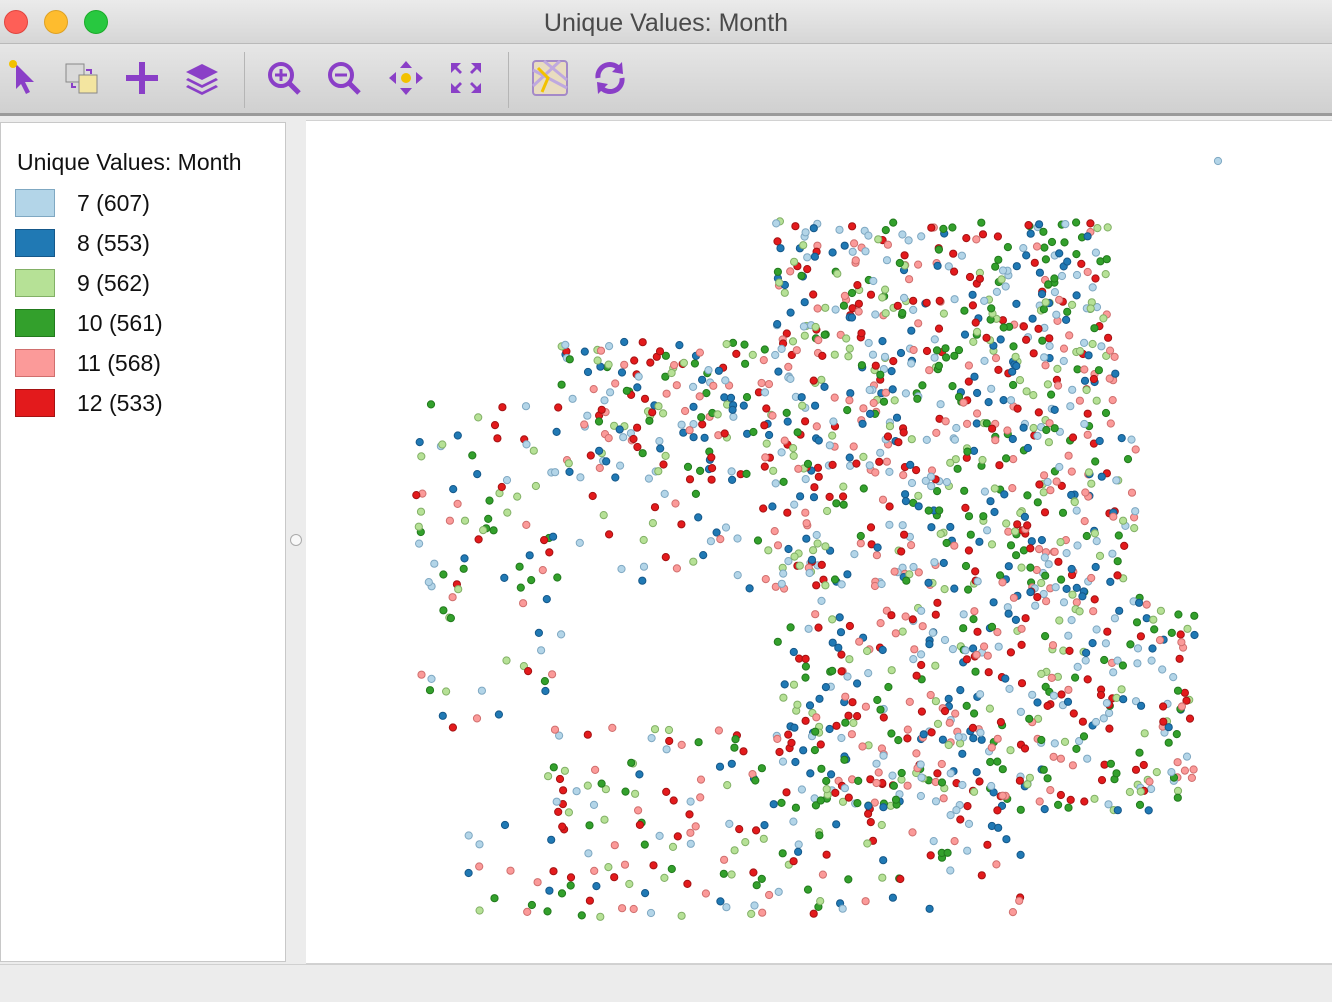  What do you see at coordinates (145, 404) in the screenshot?
I see `legend-item: 12 (533)` at bounding box center [145, 404].